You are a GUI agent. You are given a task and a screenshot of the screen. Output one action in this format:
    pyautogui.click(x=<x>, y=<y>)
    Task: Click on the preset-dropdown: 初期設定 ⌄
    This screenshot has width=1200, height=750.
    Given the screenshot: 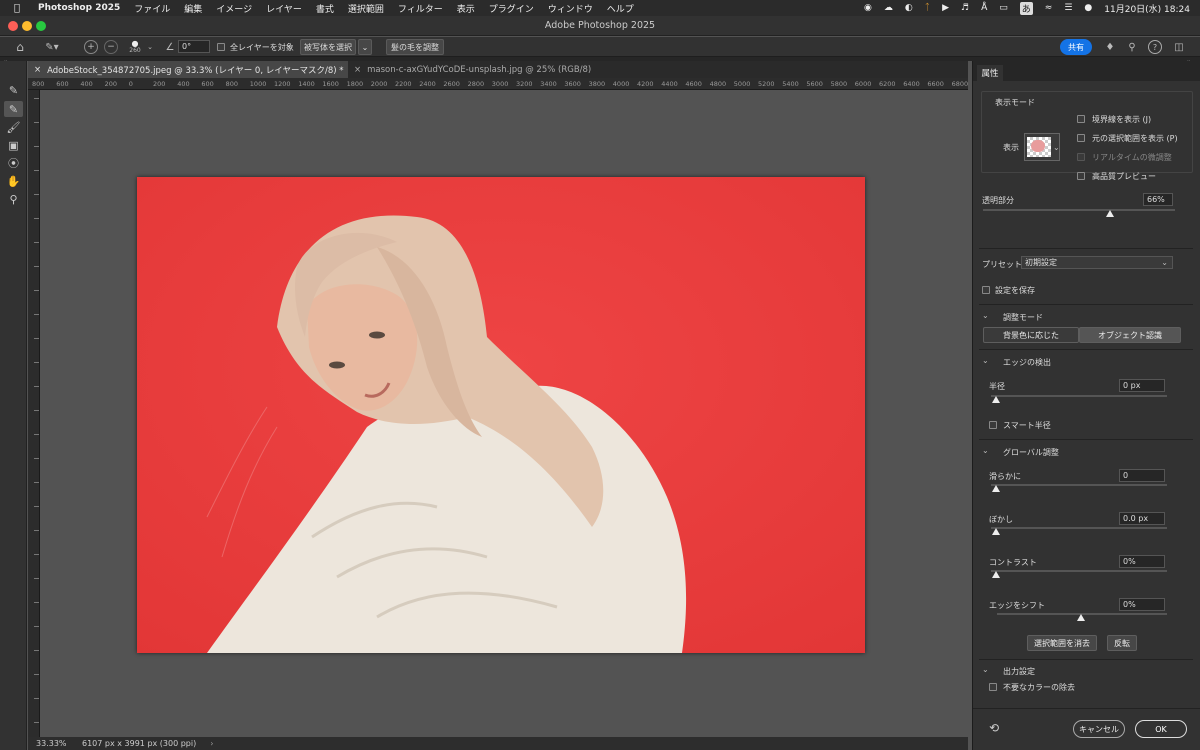 What is the action you would take?
    pyautogui.click(x=1097, y=262)
    